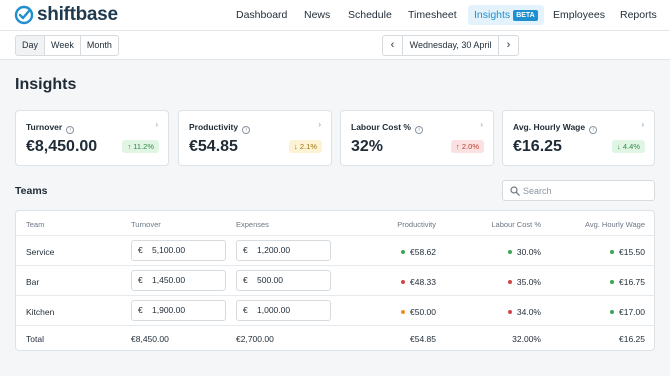  Describe the element at coordinates (46, 84) in the screenshot. I see `page-title: Insights` at that location.